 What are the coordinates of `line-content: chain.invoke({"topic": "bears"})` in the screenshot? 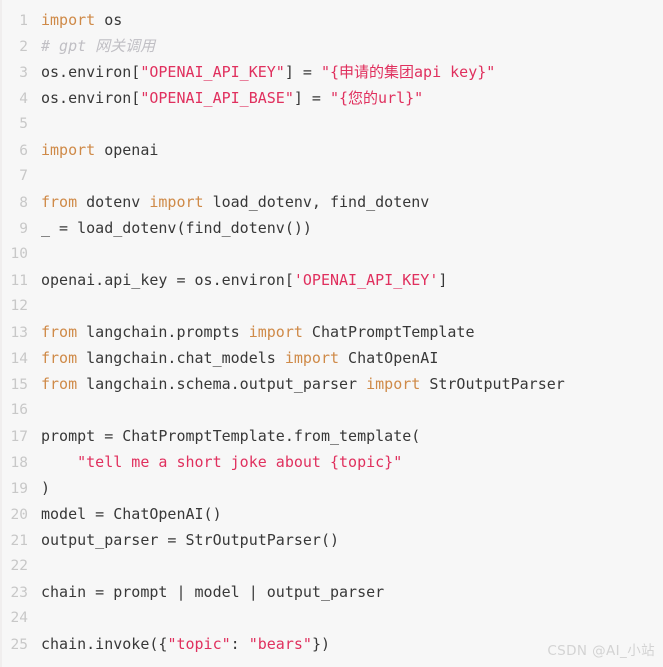 It's located at (179, 644).